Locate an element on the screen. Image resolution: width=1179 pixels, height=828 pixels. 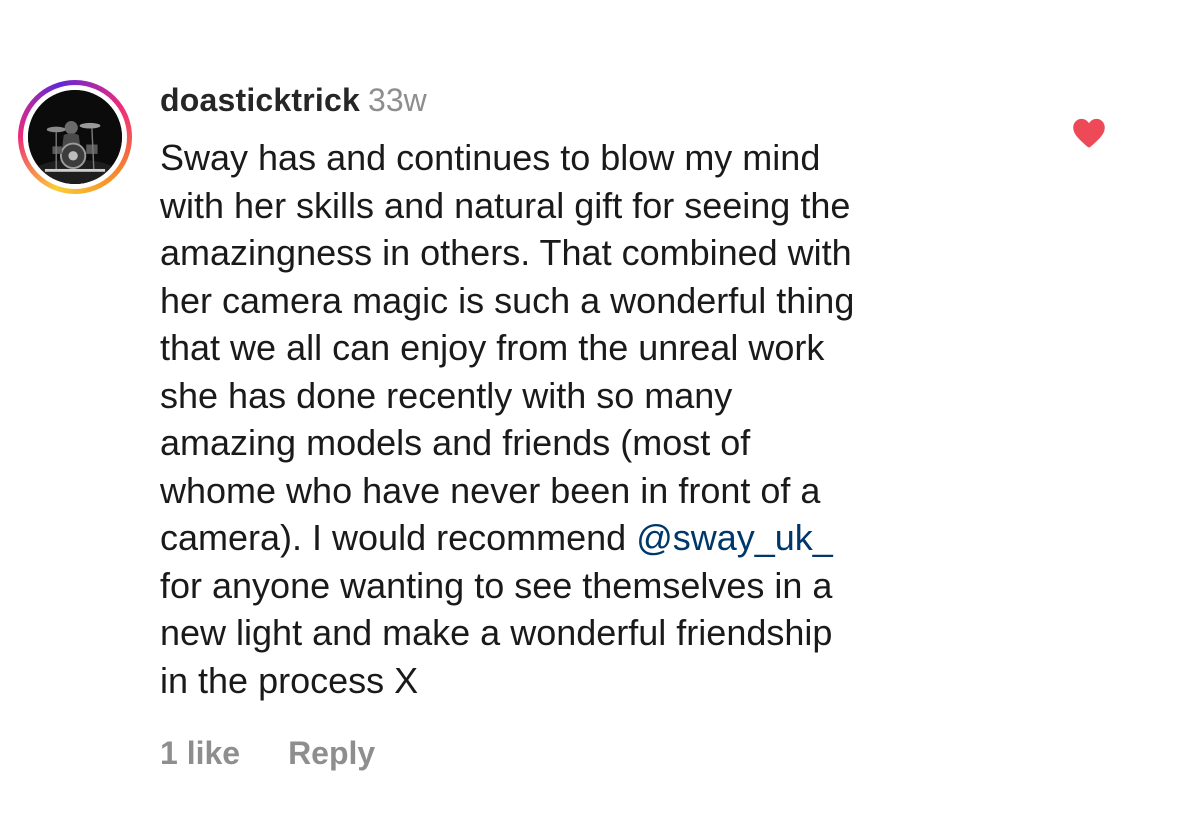
avatar-story-ring is located at coordinates (75, 137).